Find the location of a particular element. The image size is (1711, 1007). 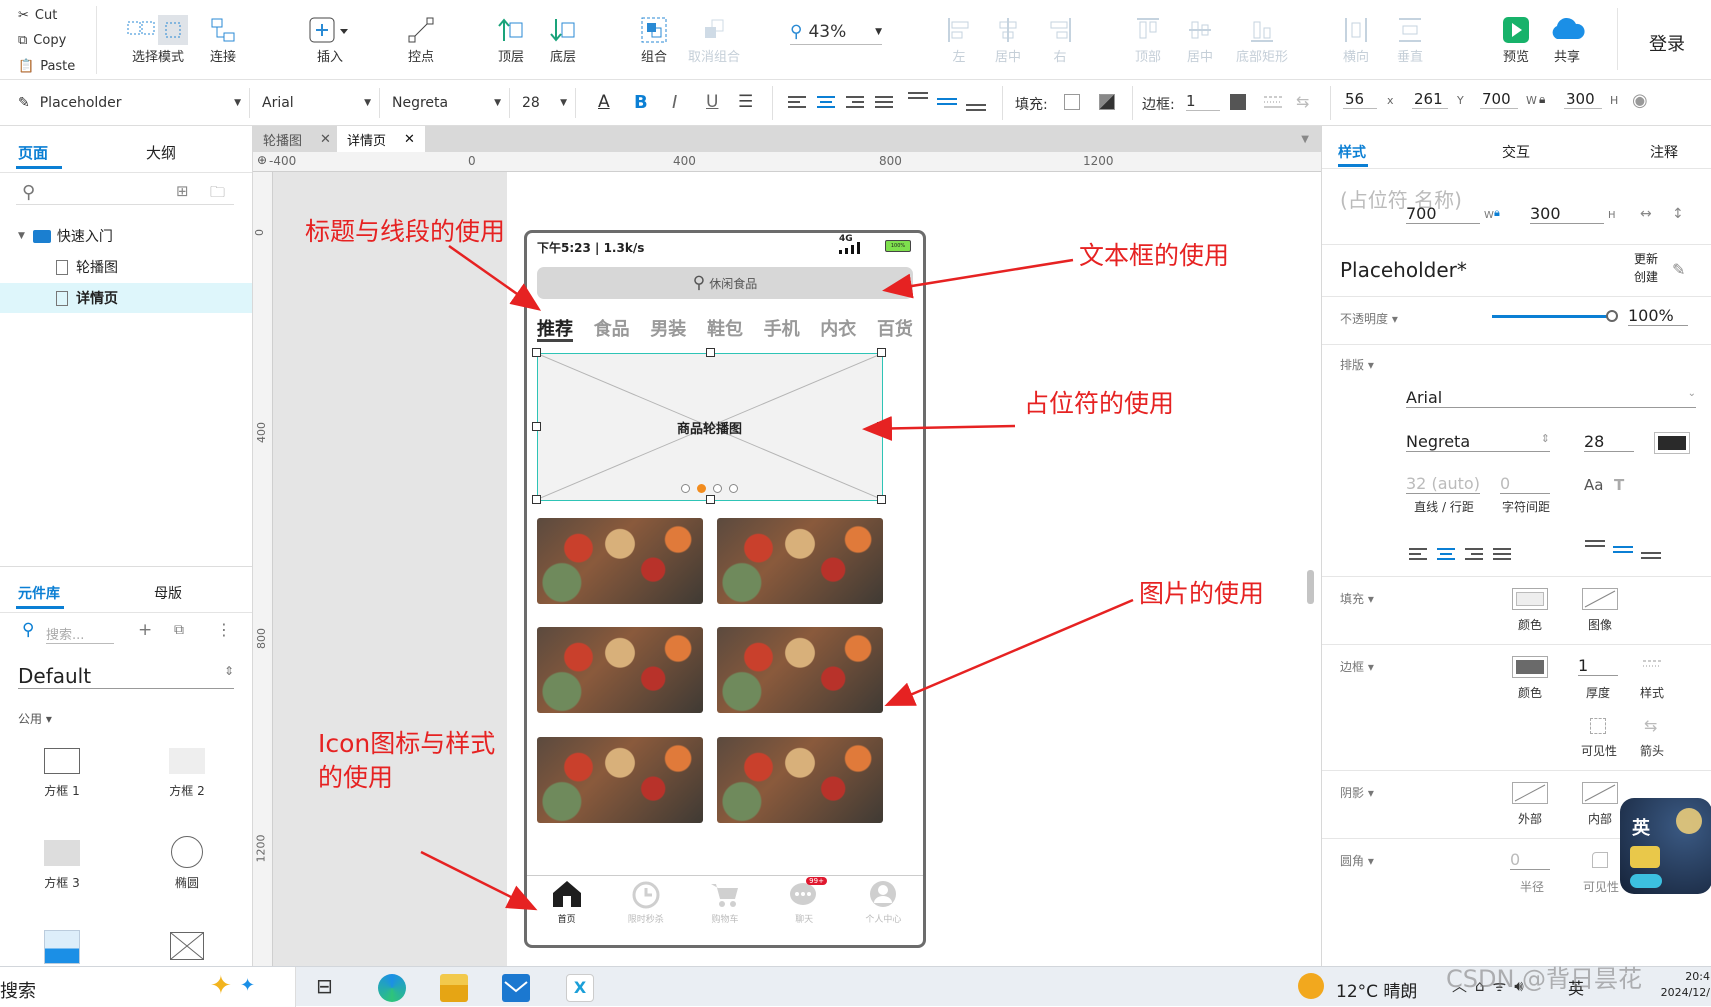

w-input: 700 is located at coordinates (1499, 99).